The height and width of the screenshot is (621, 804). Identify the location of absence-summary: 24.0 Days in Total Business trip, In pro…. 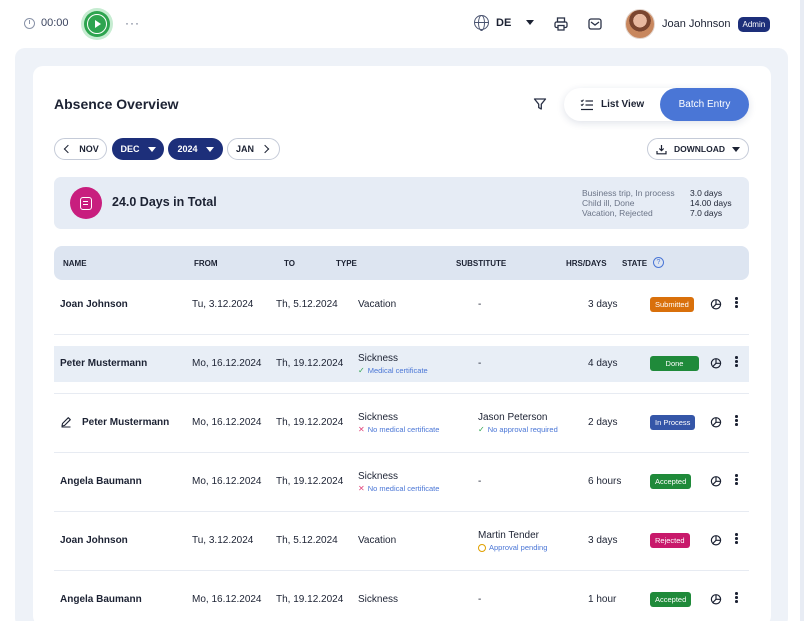
(401, 203).